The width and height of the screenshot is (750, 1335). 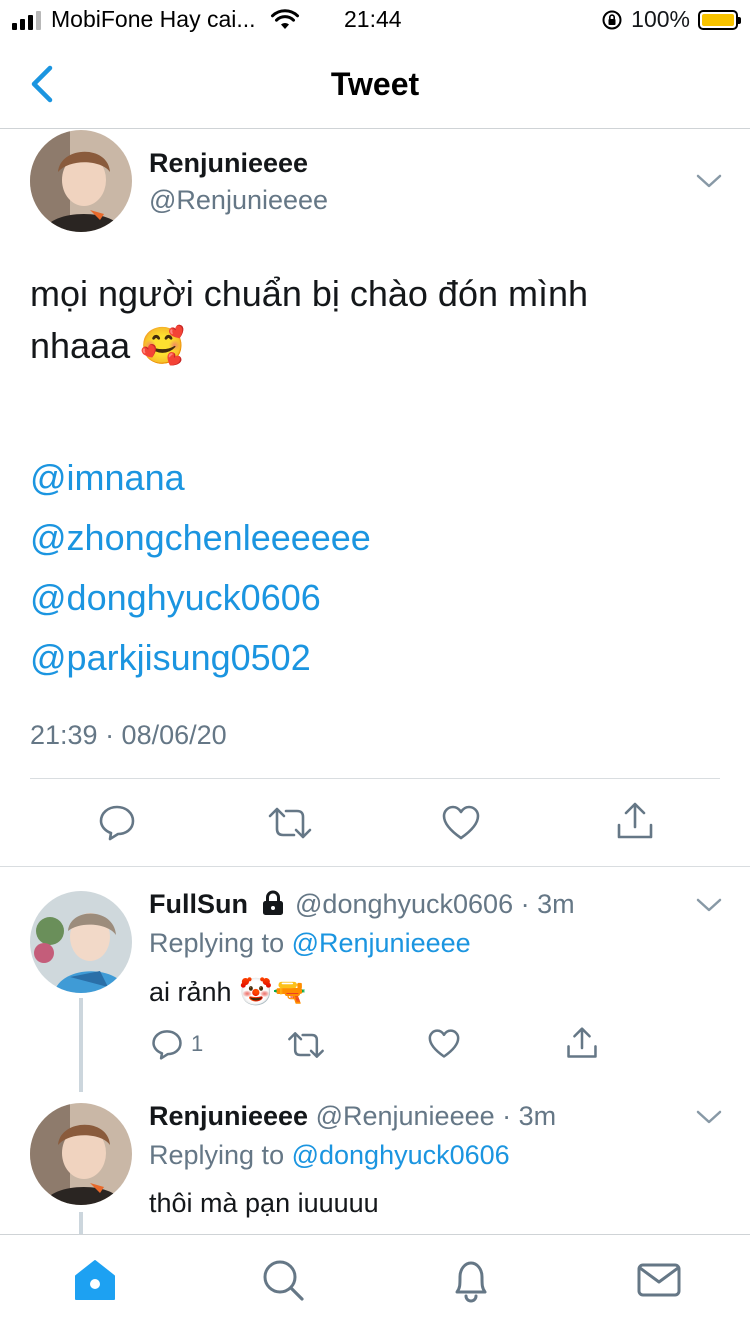 I want to click on status-bar: MobiFone Hay cai... 21:44 100%, so click(x=375, y=20).